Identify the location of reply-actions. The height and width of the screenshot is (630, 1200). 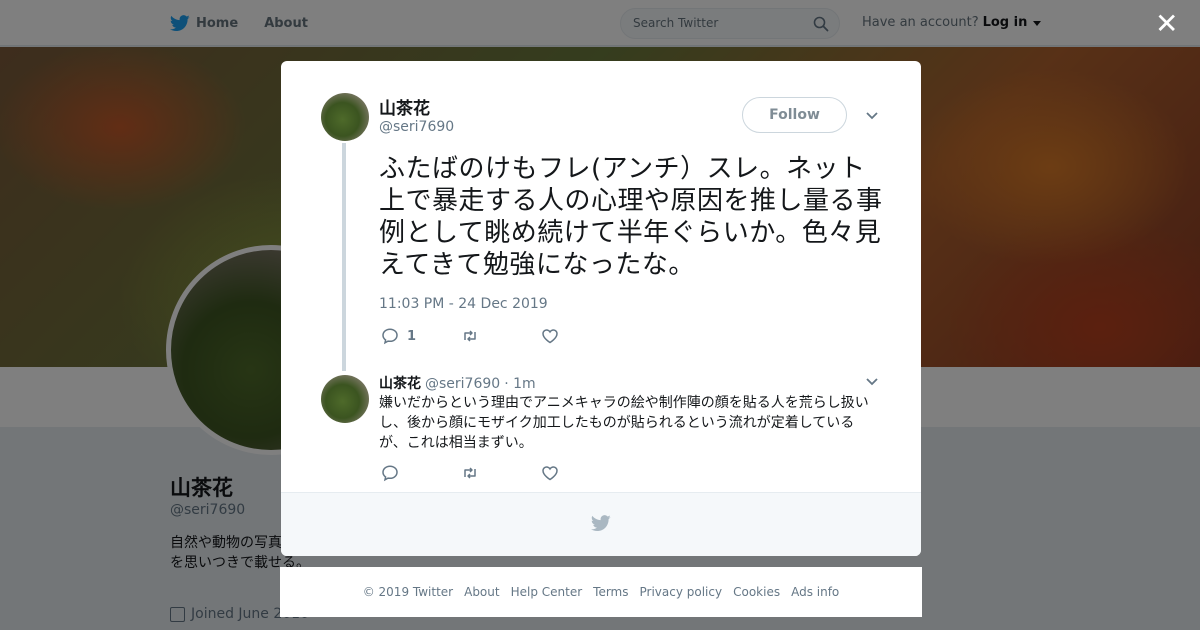
(501, 473).